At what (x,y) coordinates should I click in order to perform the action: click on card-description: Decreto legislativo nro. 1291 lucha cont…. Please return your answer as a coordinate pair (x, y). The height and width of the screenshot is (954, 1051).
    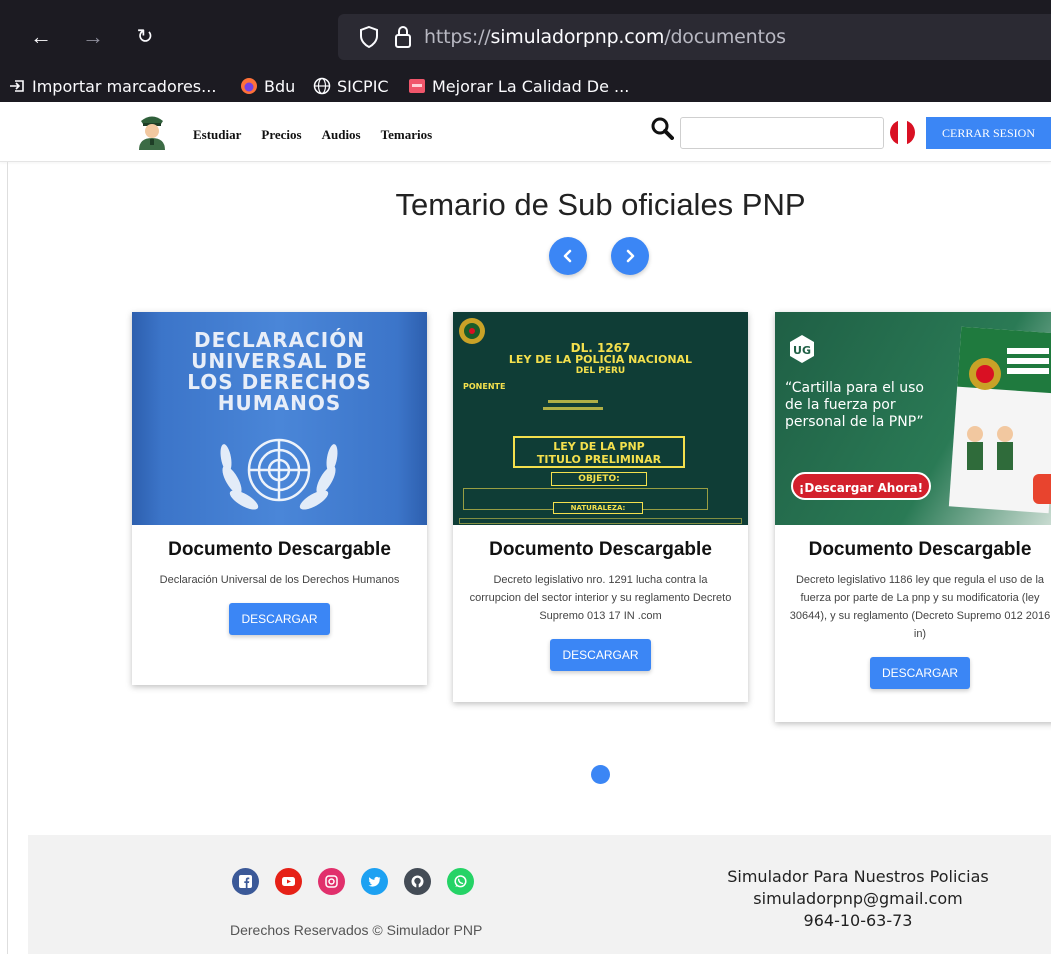
    Looking at the image, I should click on (600, 598).